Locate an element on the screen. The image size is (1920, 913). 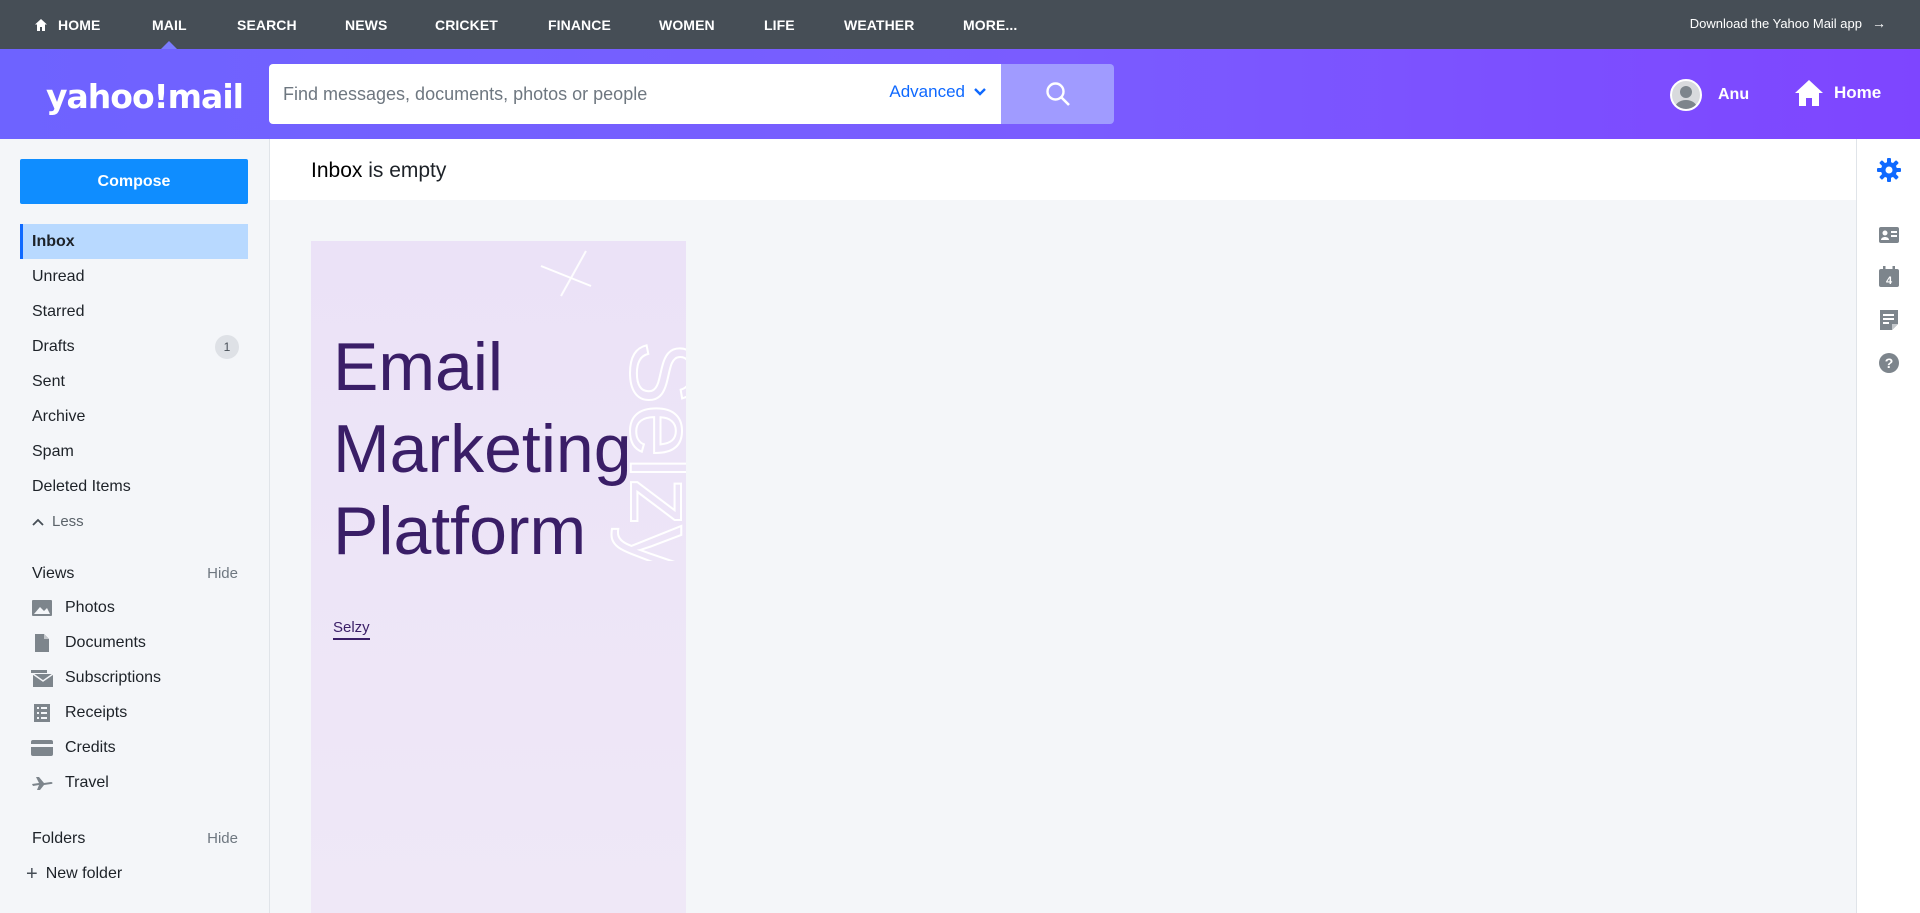
avatar is located at coordinates (1686, 95).